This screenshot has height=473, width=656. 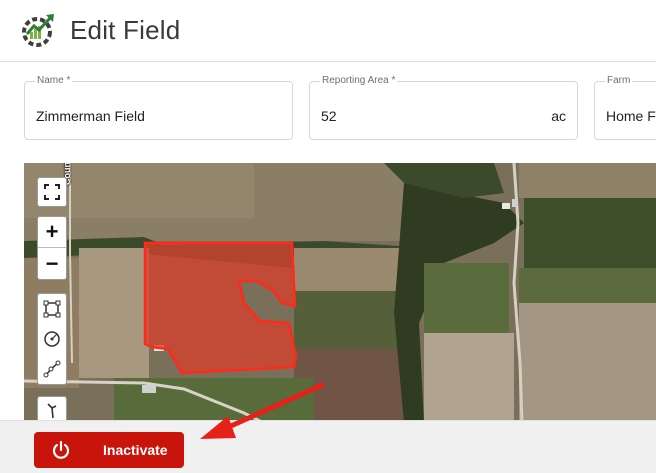 I want to click on draw-circle-icon, so click(x=52, y=339).